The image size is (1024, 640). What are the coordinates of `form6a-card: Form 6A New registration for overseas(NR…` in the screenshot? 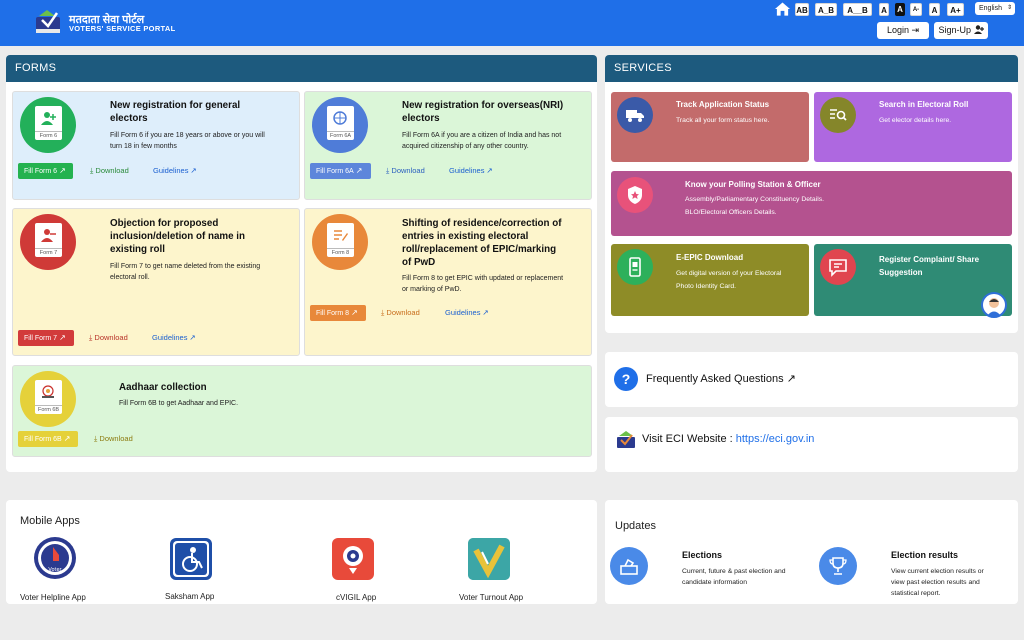 It's located at (448, 145).